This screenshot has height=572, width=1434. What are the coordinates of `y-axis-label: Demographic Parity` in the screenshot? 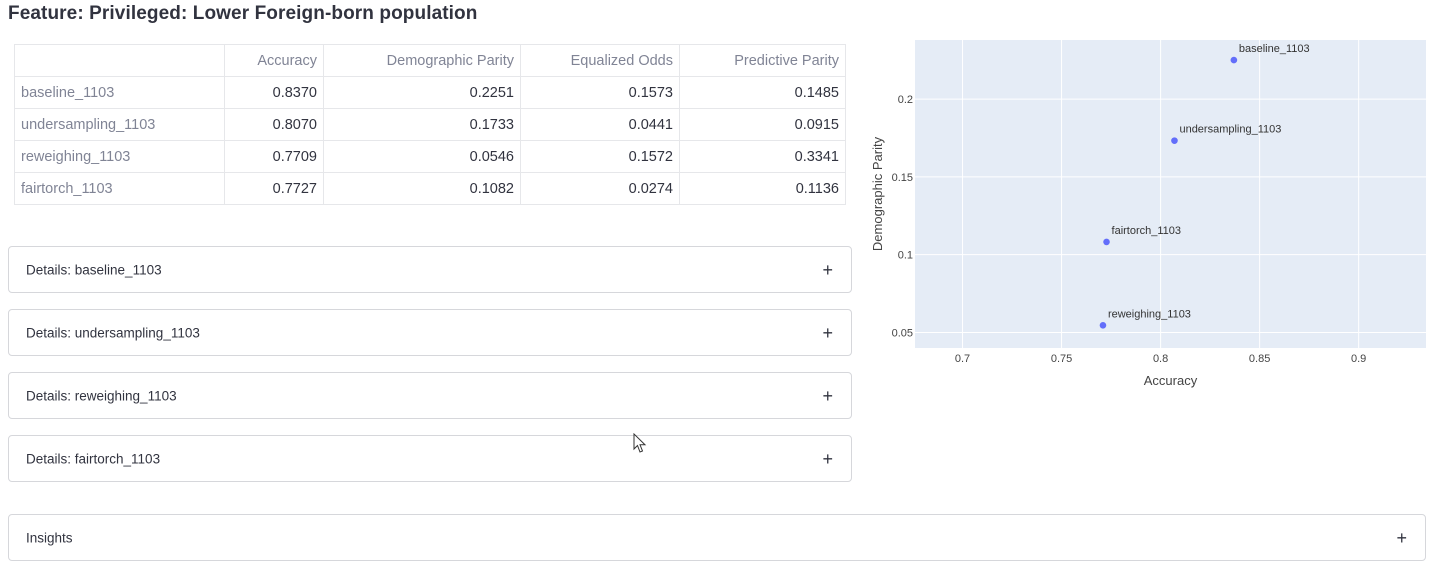 It's located at (877, 193).